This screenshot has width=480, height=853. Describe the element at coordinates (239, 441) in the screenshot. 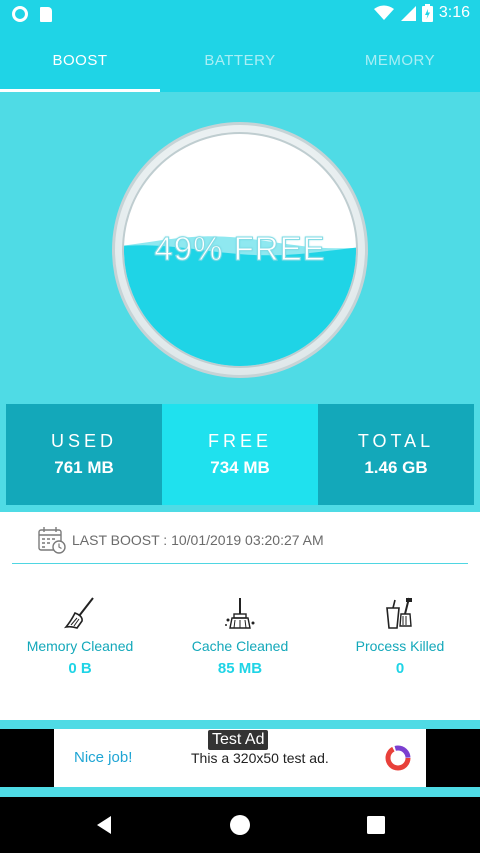

I see `stat-free-label: FREE` at that location.